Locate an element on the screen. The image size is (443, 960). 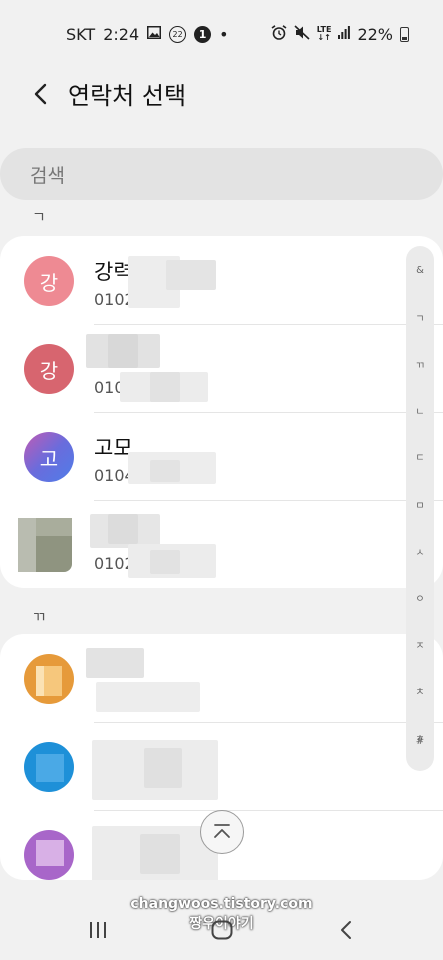
gallery-icon is located at coordinates (154, 34).